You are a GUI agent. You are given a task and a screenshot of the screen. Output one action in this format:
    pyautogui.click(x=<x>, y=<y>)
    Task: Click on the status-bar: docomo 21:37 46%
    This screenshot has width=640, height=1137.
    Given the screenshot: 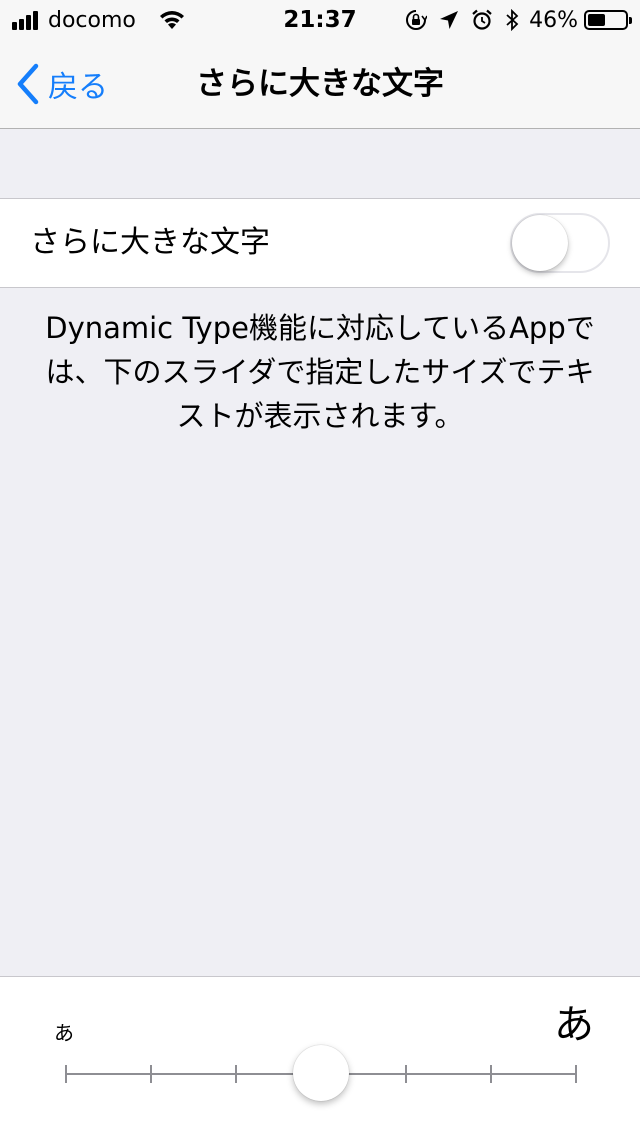 What is the action you would take?
    pyautogui.click(x=320, y=20)
    